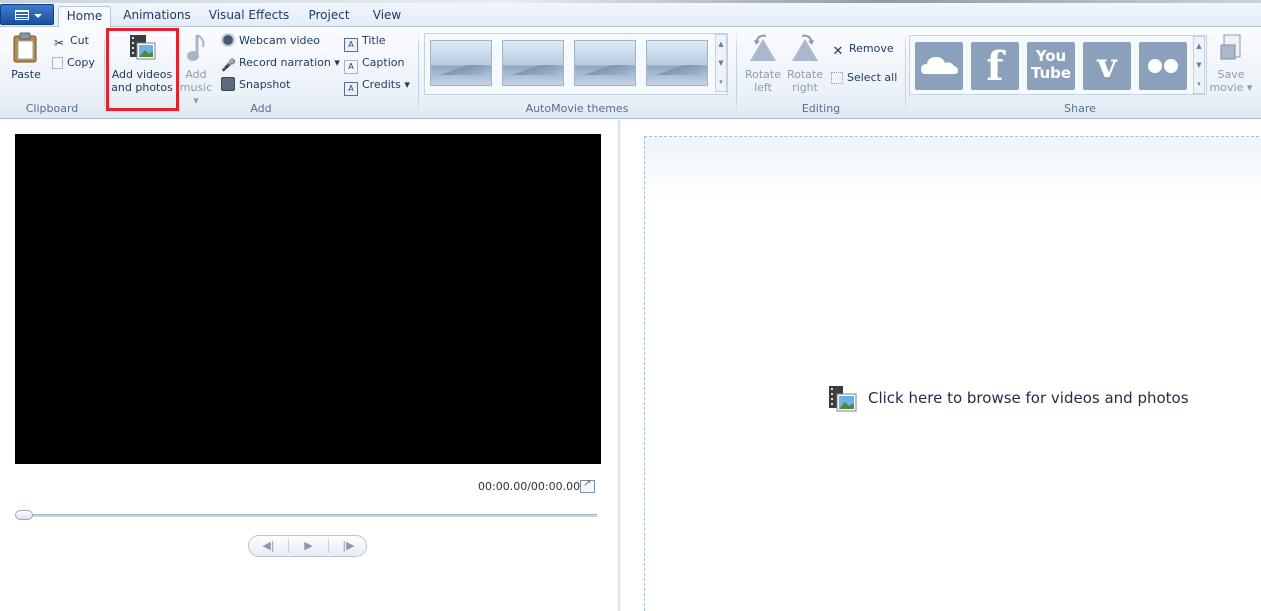 The image size is (1261, 611). Describe the element at coordinates (52, 108) in the screenshot. I see `clipboard-group-label: Clipboard` at that location.